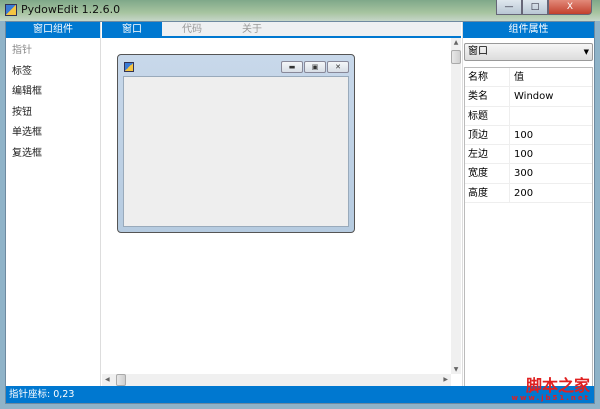 The height and width of the screenshot is (409, 600). What do you see at coordinates (456, 369) in the screenshot?
I see `scroll-down-icon: ▼` at bounding box center [456, 369].